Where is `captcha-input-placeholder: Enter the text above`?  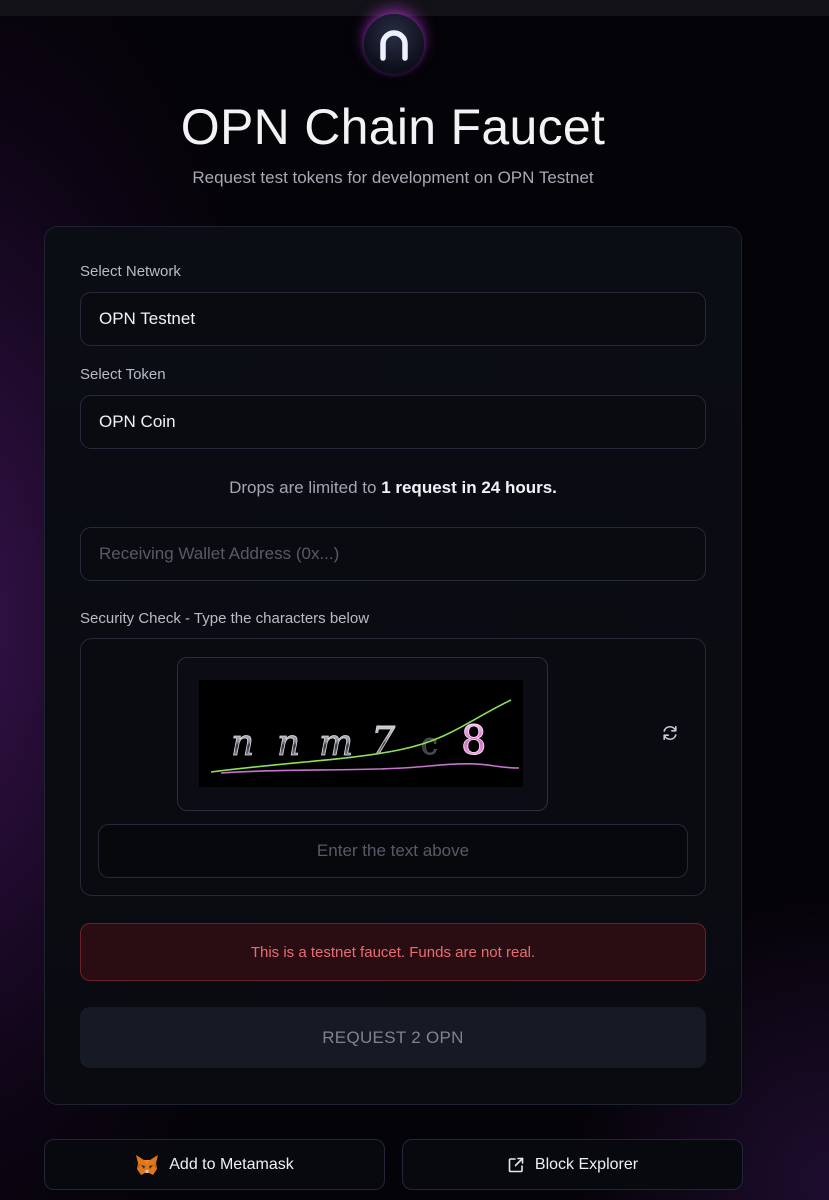
captcha-input-placeholder: Enter the text above is located at coordinates (393, 850).